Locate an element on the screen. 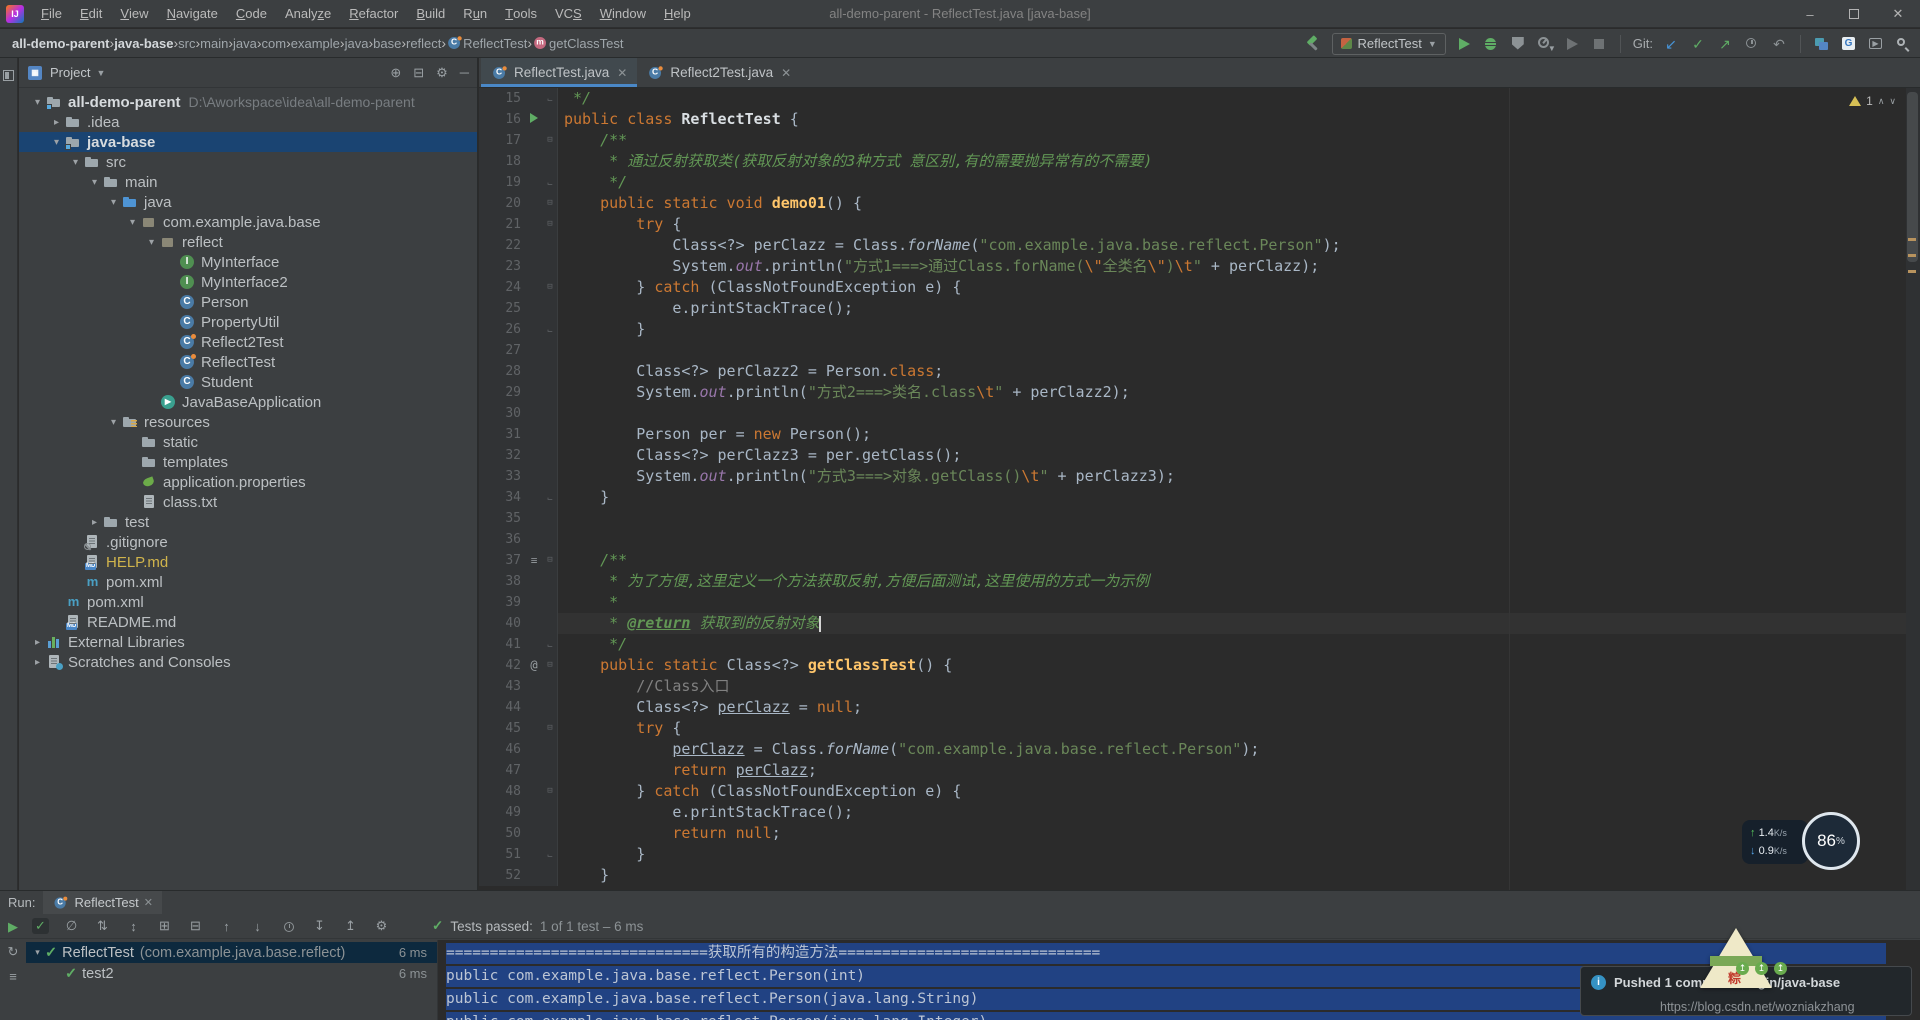  line-number: 16 is located at coordinates (502, 119).